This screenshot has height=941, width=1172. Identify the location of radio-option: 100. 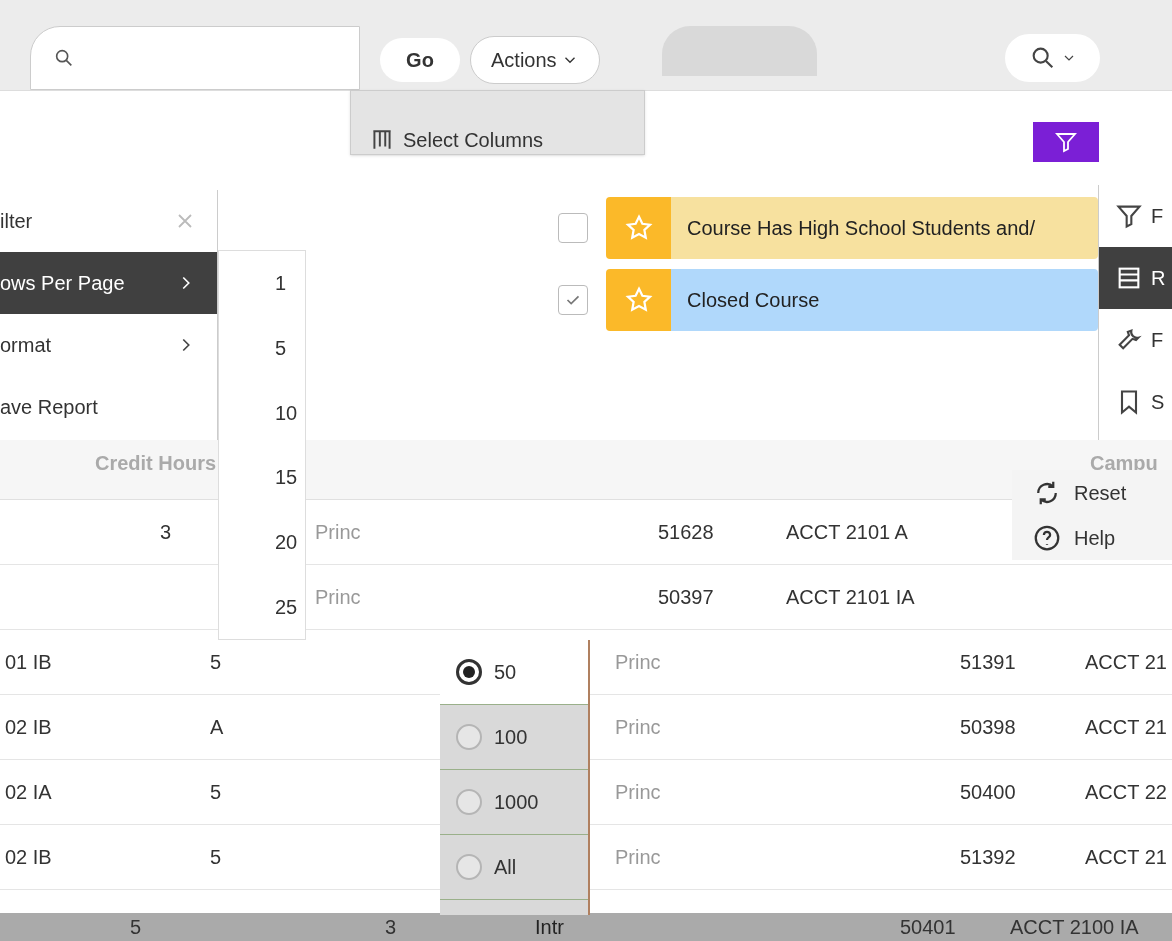
(514, 737).